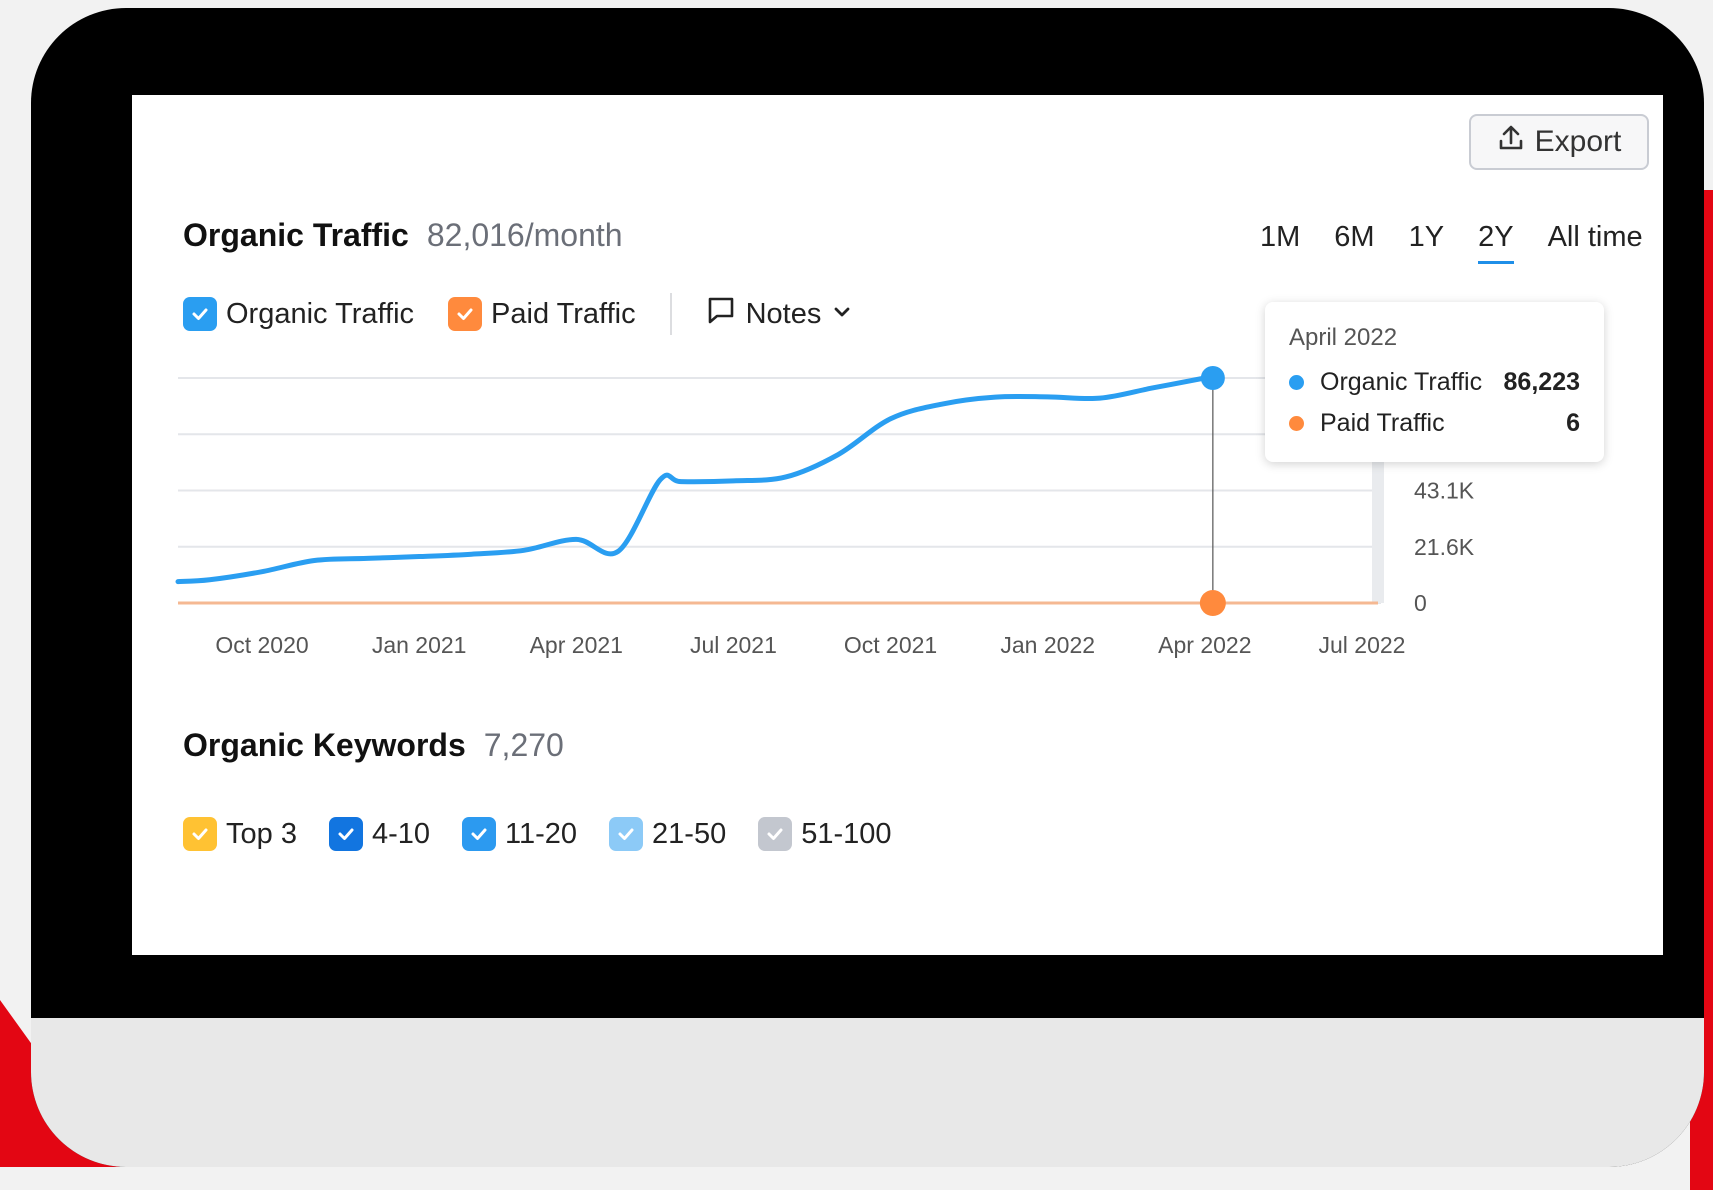 The image size is (1713, 1190). Describe the element at coordinates (1047, 645) in the screenshot. I see `x-tick-label: Jan 2022` at that location.